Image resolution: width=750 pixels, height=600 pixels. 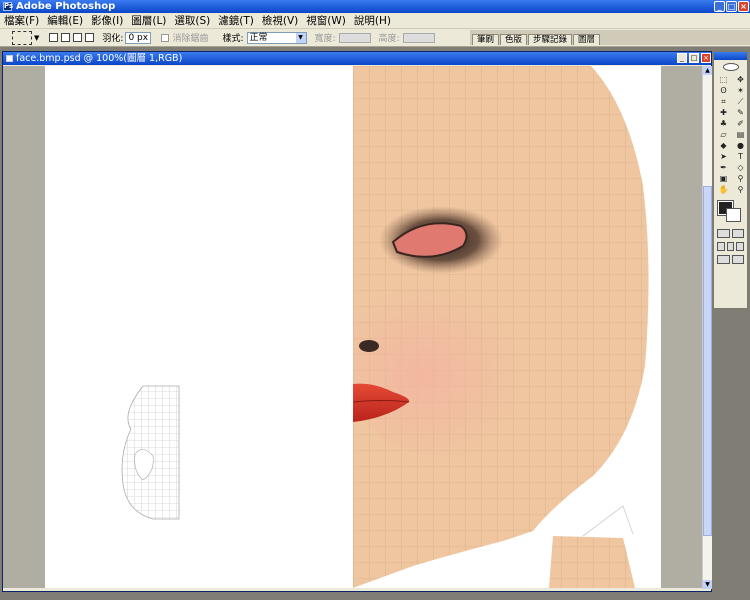 What do you see at coordinates (65, 20) in the screenshot?
I see `menu-edit: 編輯(E)` at bounding box center [65, 20].